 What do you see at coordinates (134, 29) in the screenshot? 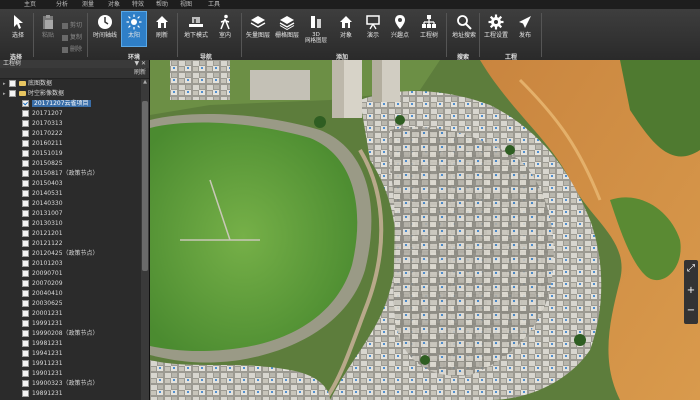
I see `sun-button: 太阳` at bounding box center [134, 29].